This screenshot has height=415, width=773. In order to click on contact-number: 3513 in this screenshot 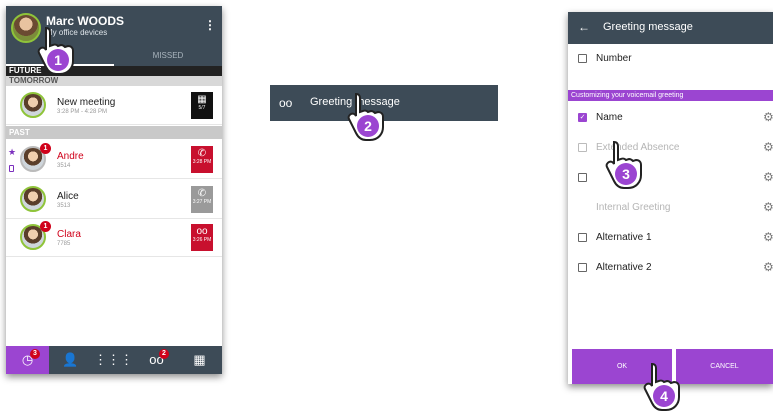, I will do `click(64, 206)`.